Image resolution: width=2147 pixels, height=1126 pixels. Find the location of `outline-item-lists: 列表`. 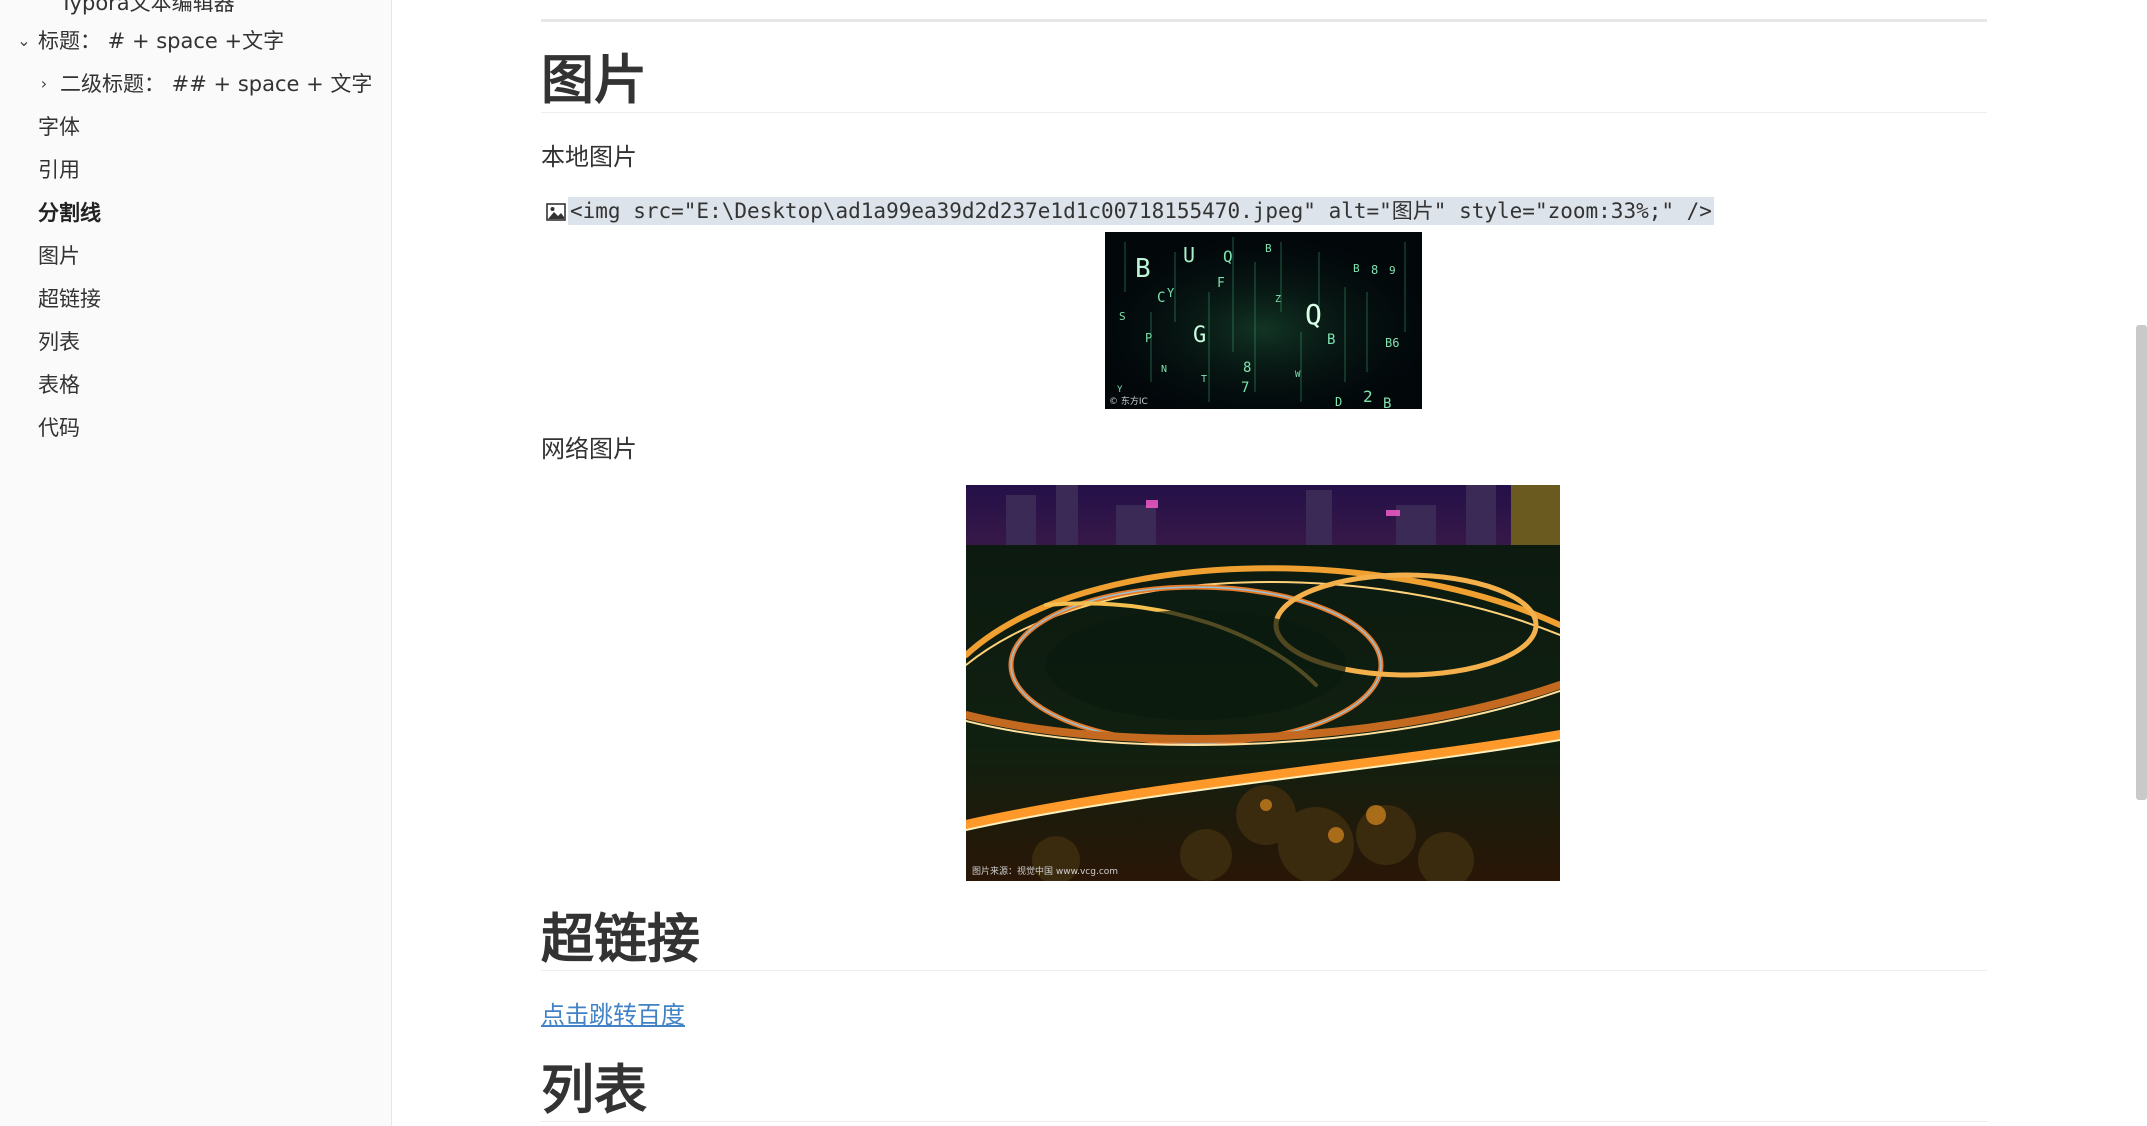

outline-item-lists: 列表 is located at coordinates (59, 342).